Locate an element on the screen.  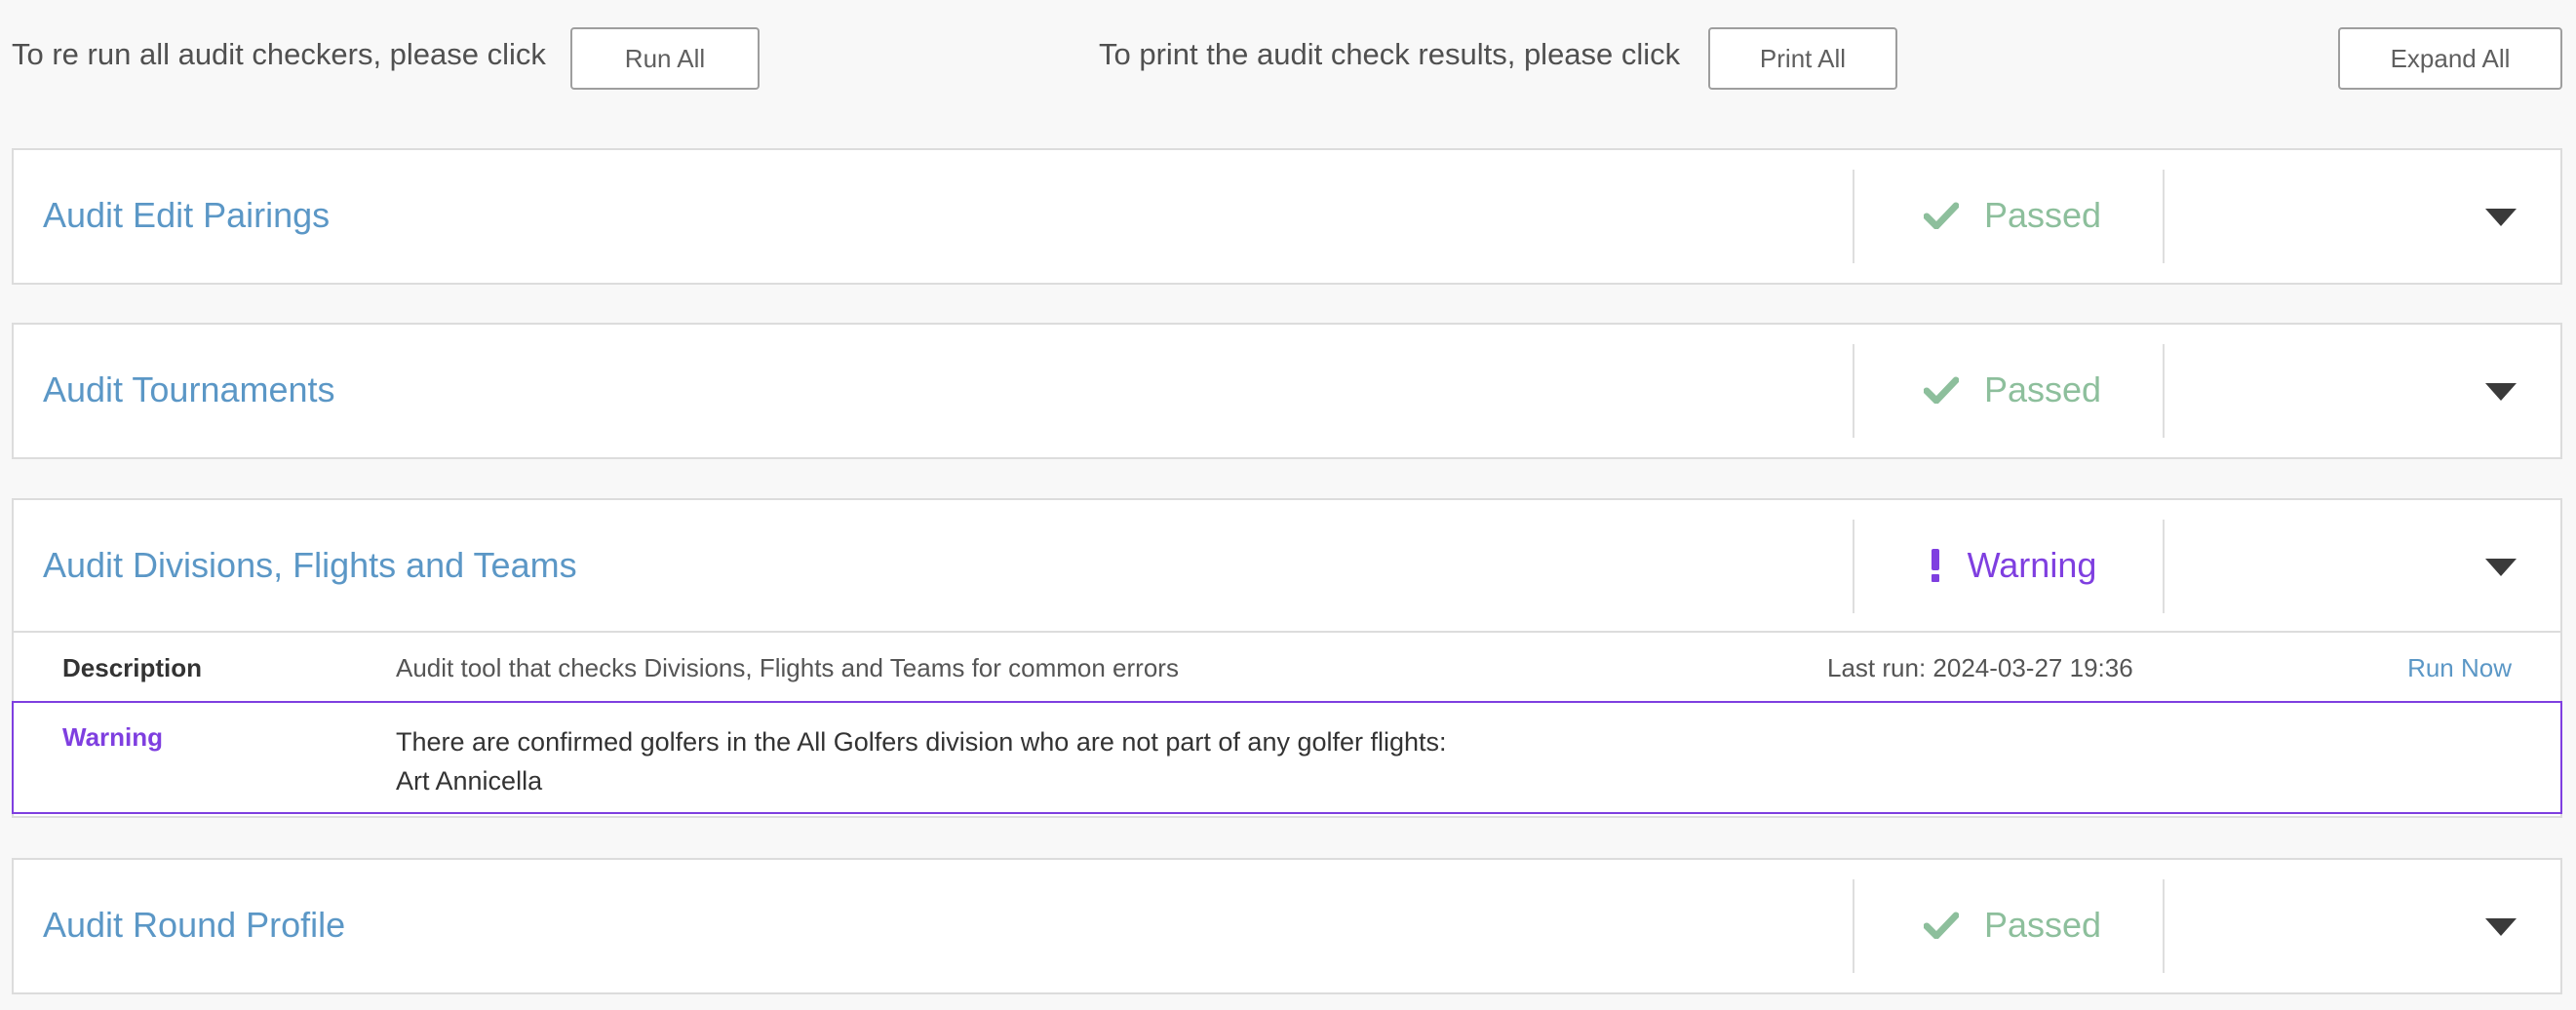
status-text: Warning is located at coordinates (2032, 565).